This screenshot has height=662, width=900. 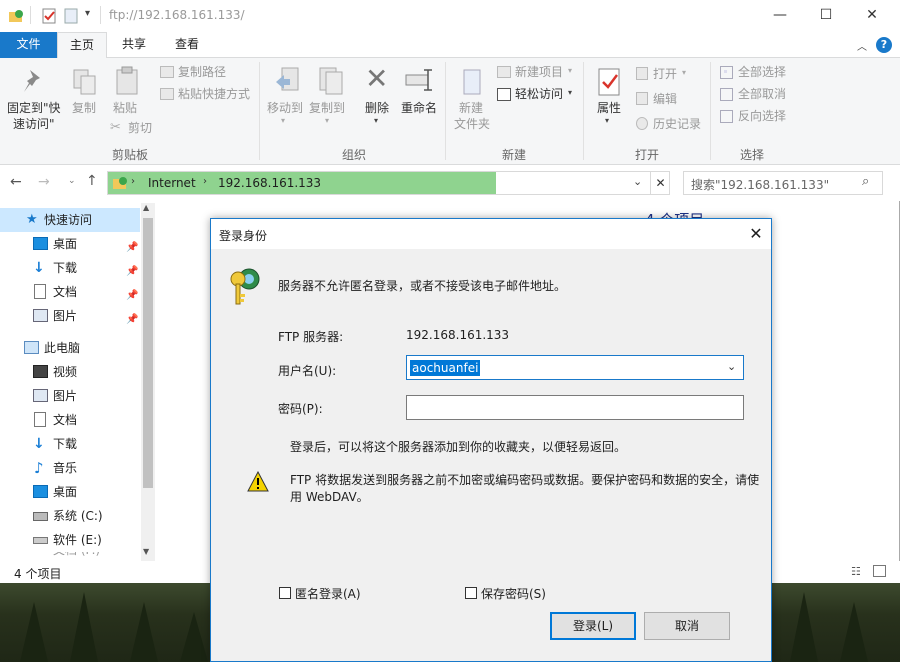 I want to click on open-button: 打开, so click(x=665, y=74).